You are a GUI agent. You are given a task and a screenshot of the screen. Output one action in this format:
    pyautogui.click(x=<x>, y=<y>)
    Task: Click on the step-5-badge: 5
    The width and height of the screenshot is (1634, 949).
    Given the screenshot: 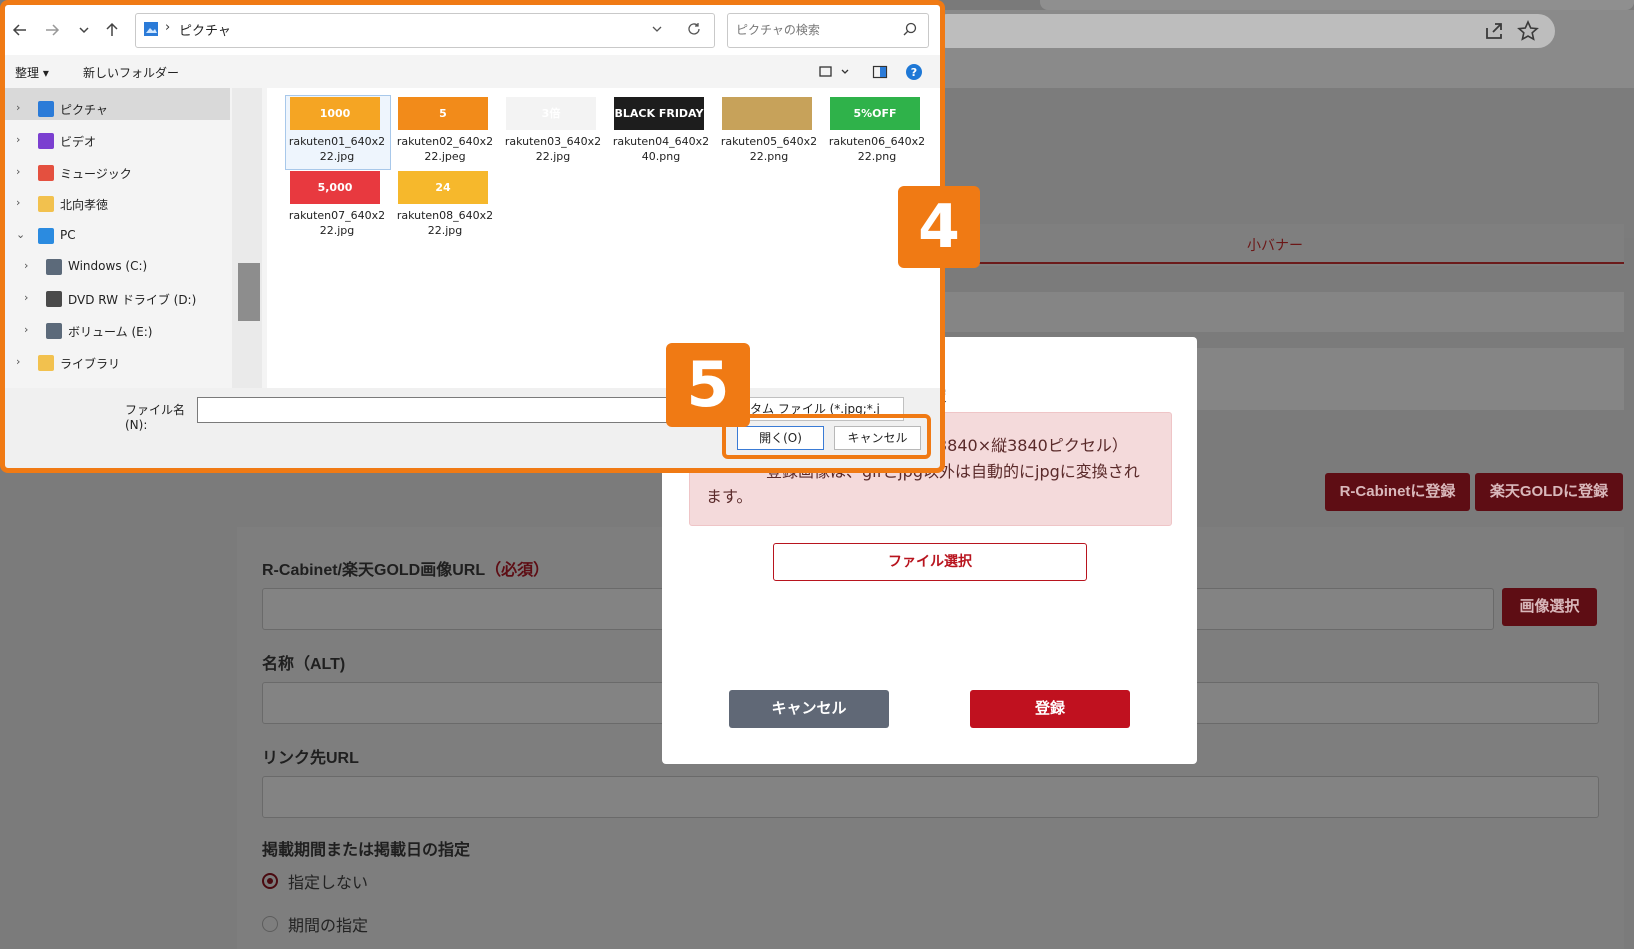 What is the action you would take?
    pyautogui.click(x=708, y=385)
    